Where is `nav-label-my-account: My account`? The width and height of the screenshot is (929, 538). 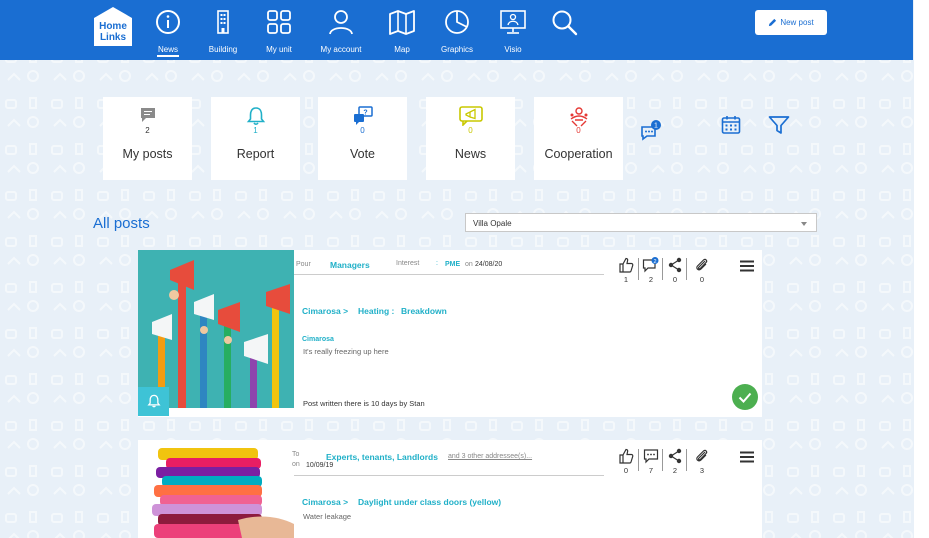
nav-label-my-account: My account is located at coordinates (341, 49).